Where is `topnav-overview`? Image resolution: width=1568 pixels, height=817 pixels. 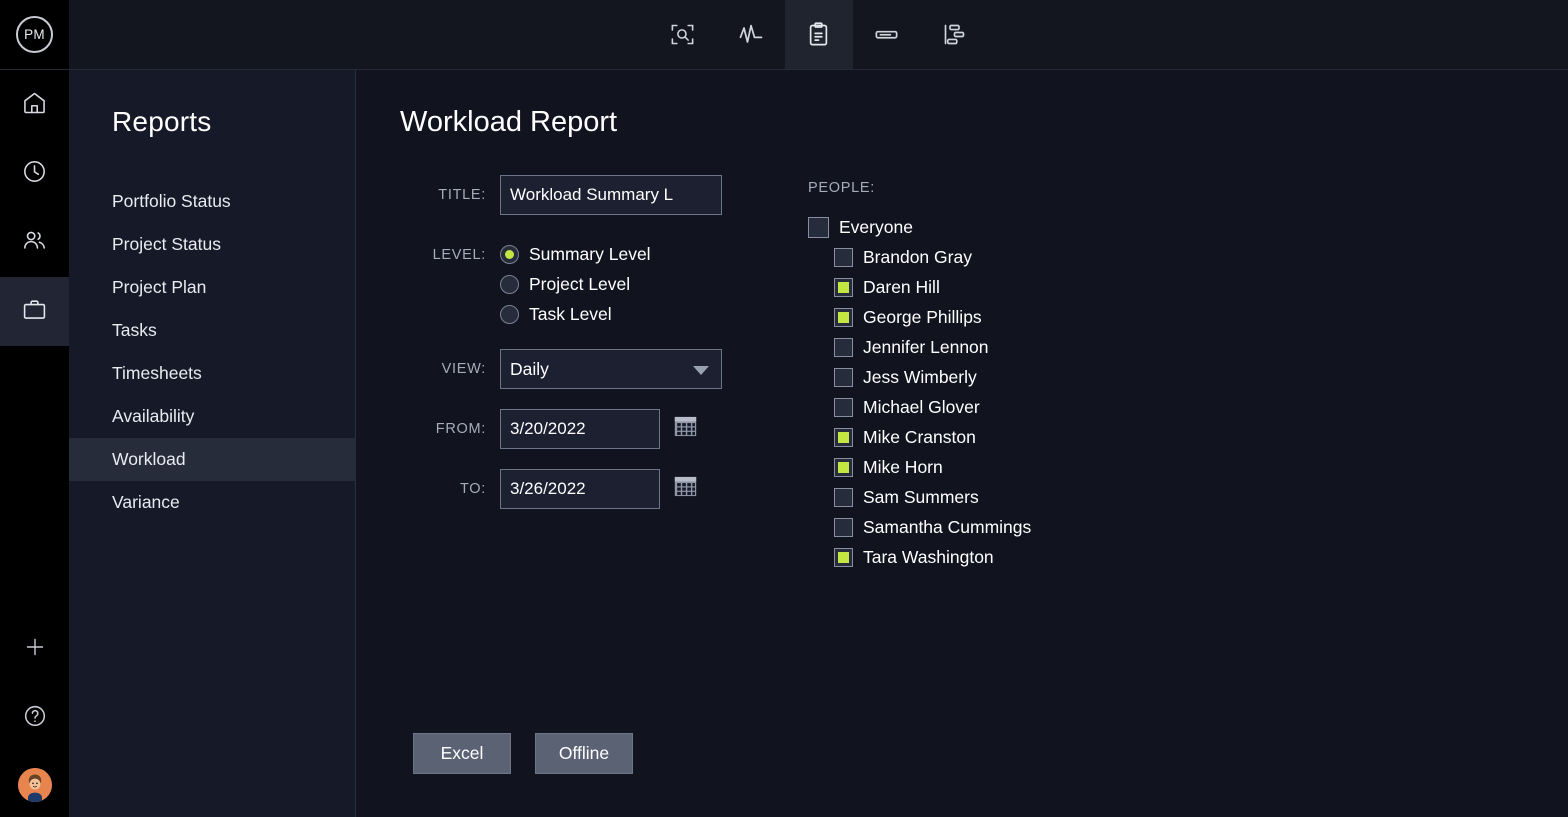
topnav-overview is located at coordinates (683, 34).